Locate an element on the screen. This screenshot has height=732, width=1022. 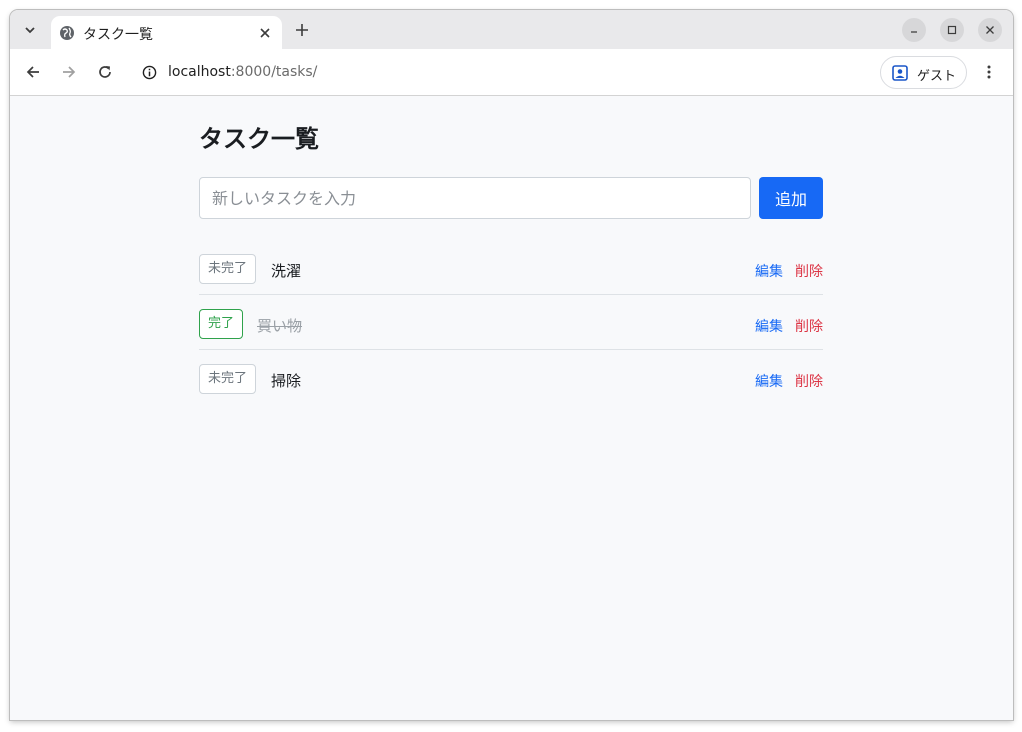
profile-label: ゲスト is located at coordinates (937, 76).